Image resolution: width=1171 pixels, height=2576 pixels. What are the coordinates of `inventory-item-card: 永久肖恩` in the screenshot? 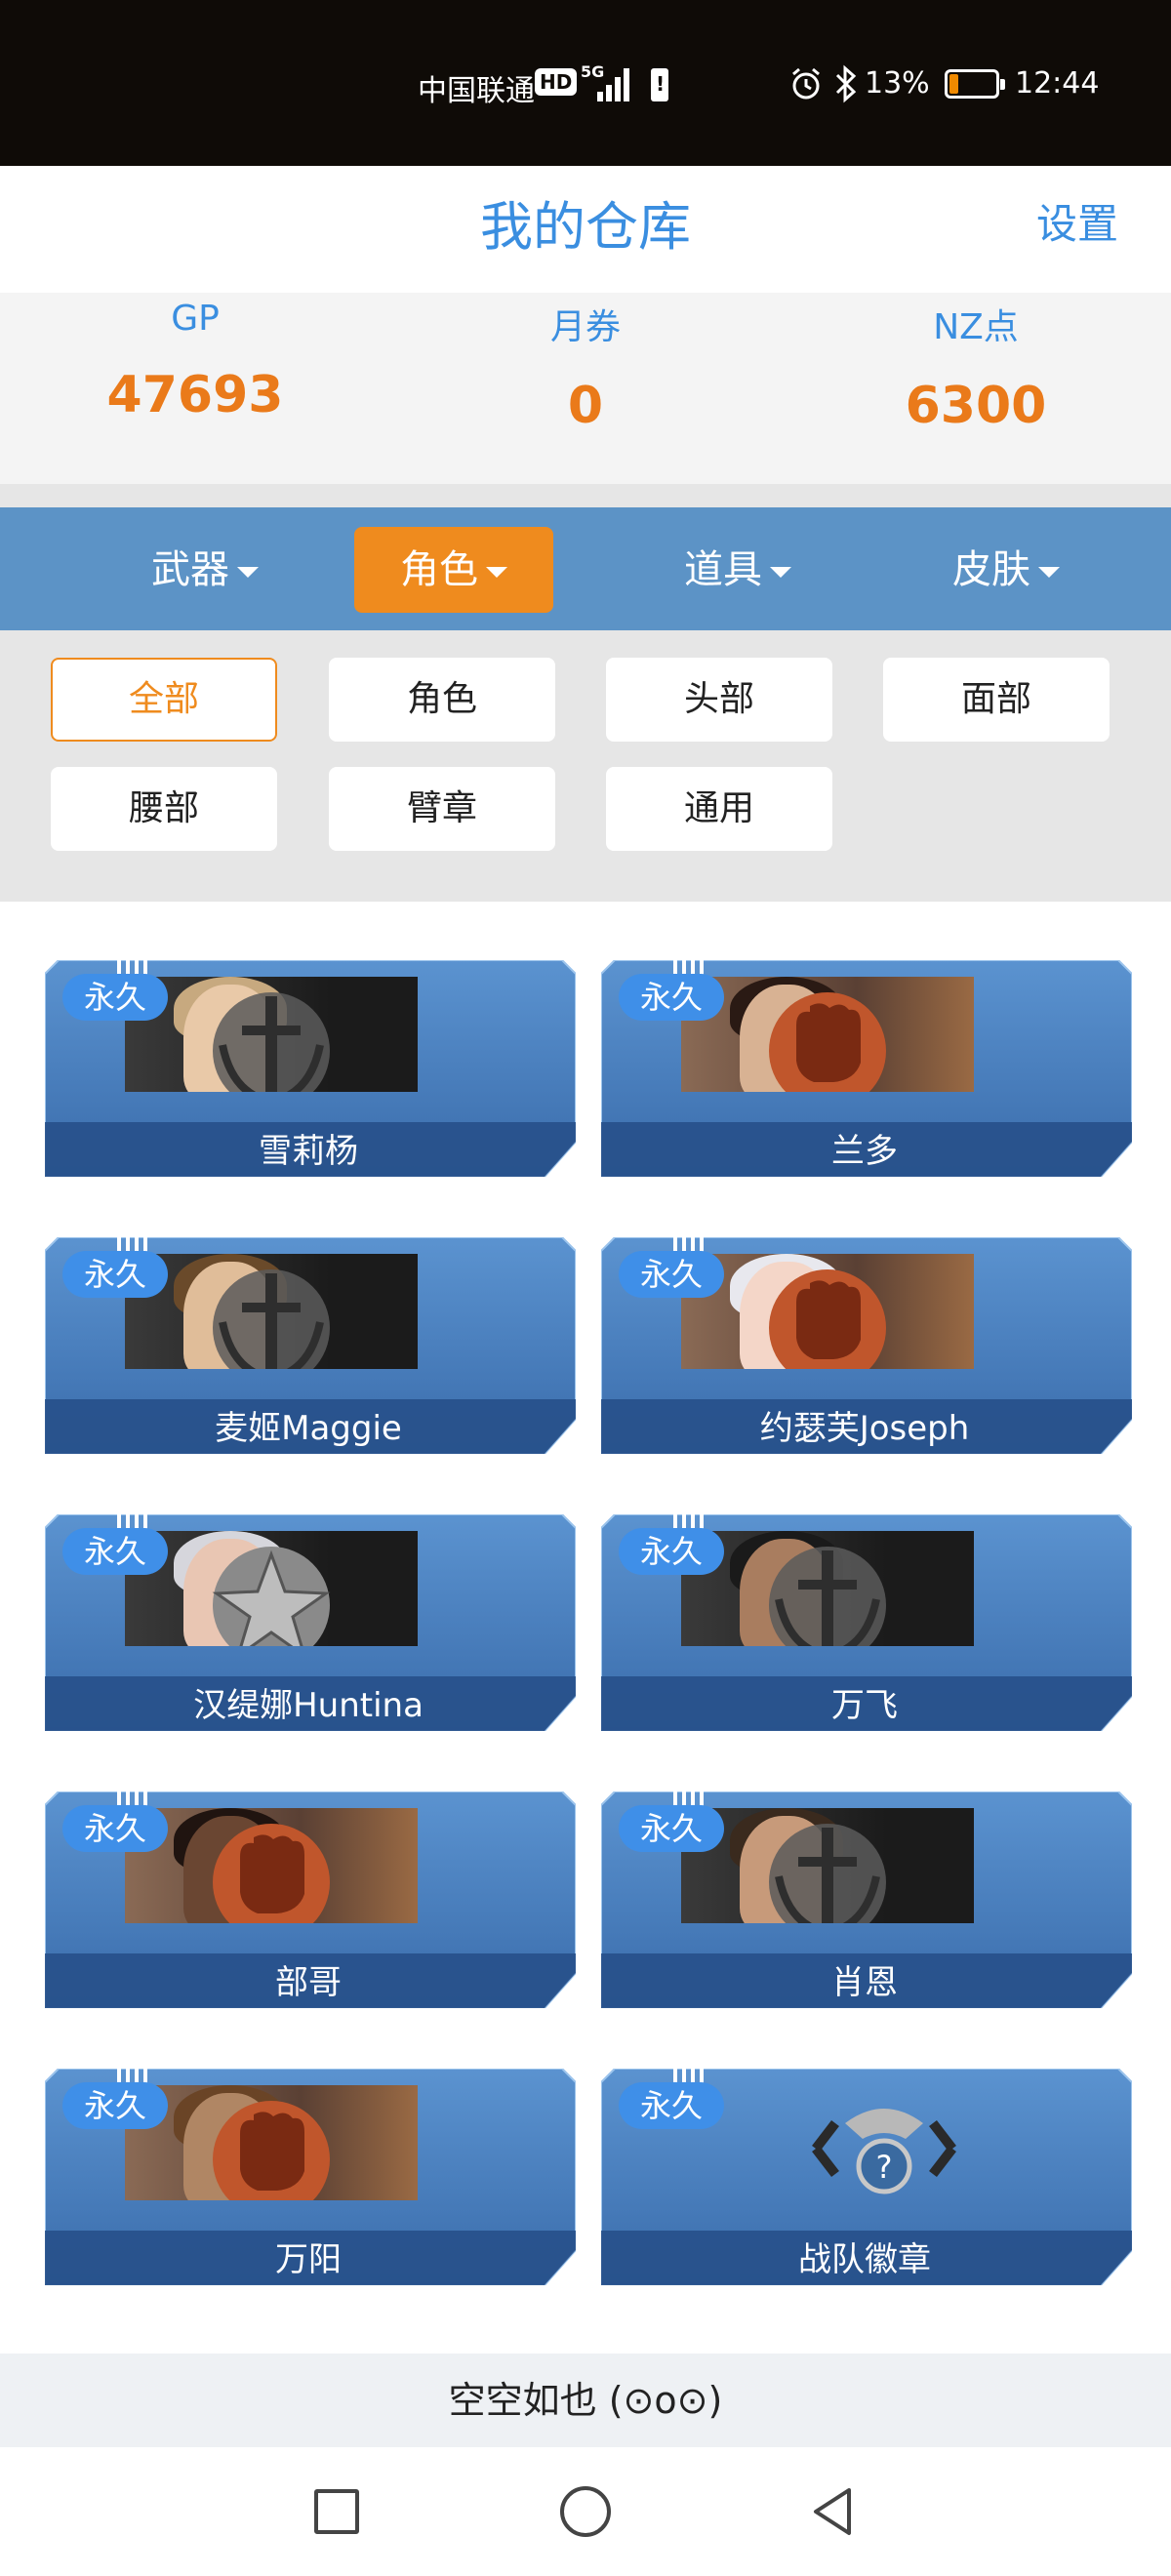 It's located at (866, 1899).